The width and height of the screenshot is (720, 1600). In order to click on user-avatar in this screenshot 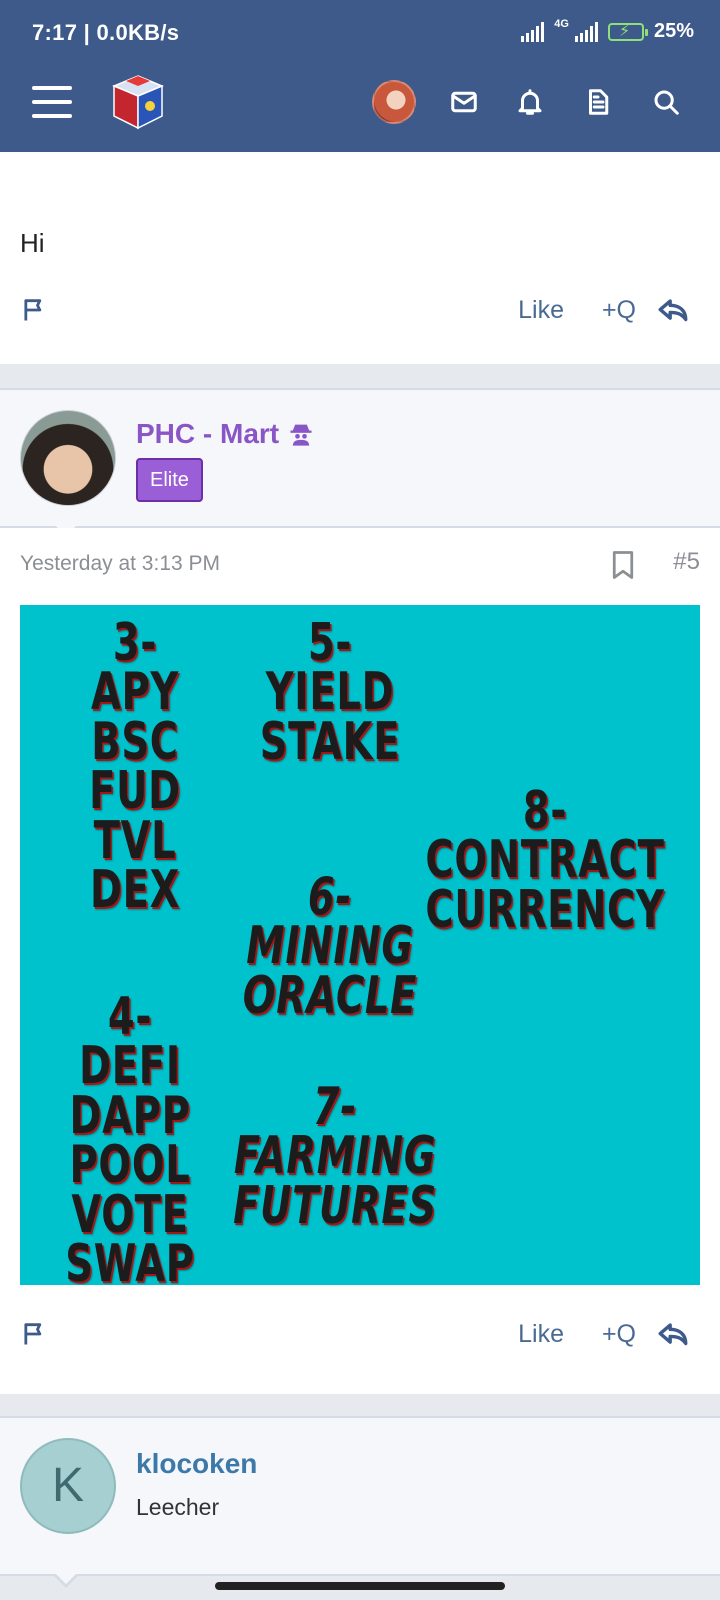, I will do `click(394, 102)`.